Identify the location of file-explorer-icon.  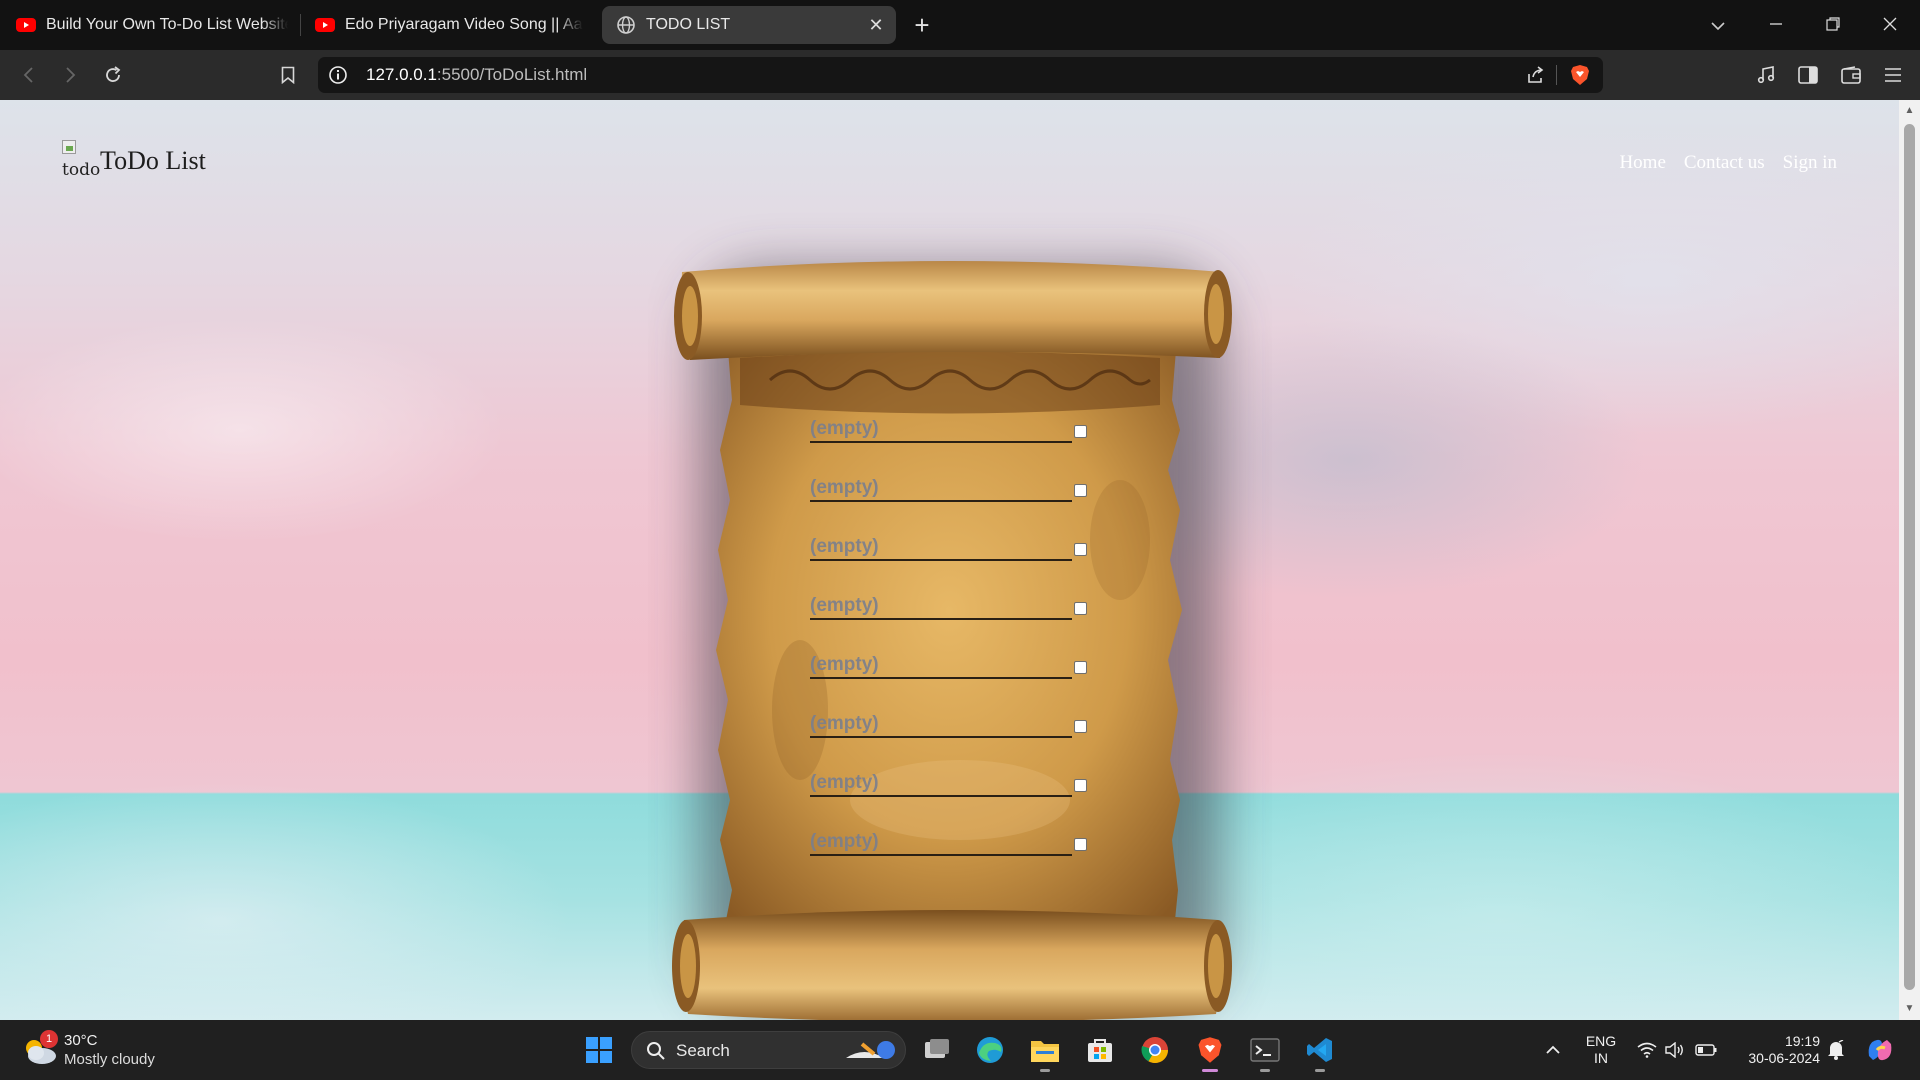
(1045, 1051).